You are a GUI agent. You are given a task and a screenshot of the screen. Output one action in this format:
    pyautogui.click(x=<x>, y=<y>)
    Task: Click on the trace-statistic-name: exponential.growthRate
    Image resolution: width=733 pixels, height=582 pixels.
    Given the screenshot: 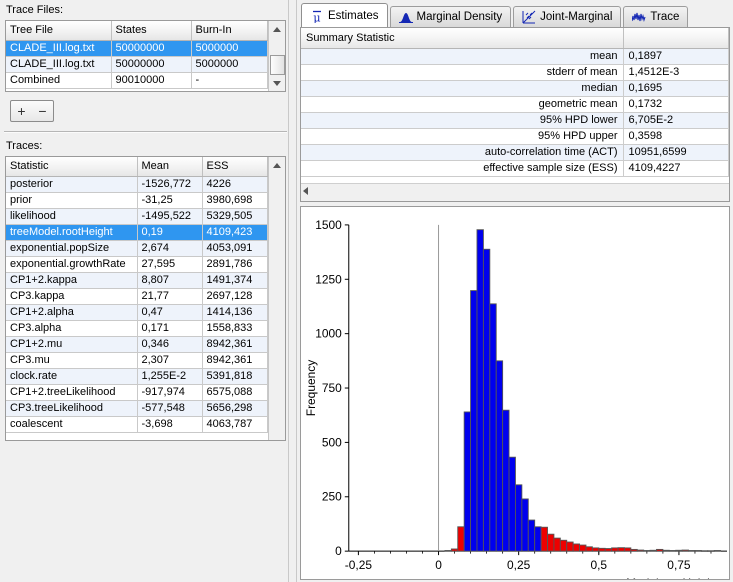 What is the action you would take?
    pyautogui.click(x=72, y=264)
    